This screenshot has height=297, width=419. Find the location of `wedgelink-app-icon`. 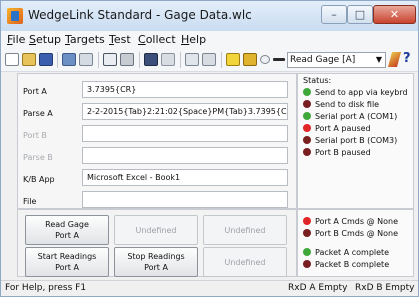

wedgelink-app-icon is located at coordinates (15, 16).